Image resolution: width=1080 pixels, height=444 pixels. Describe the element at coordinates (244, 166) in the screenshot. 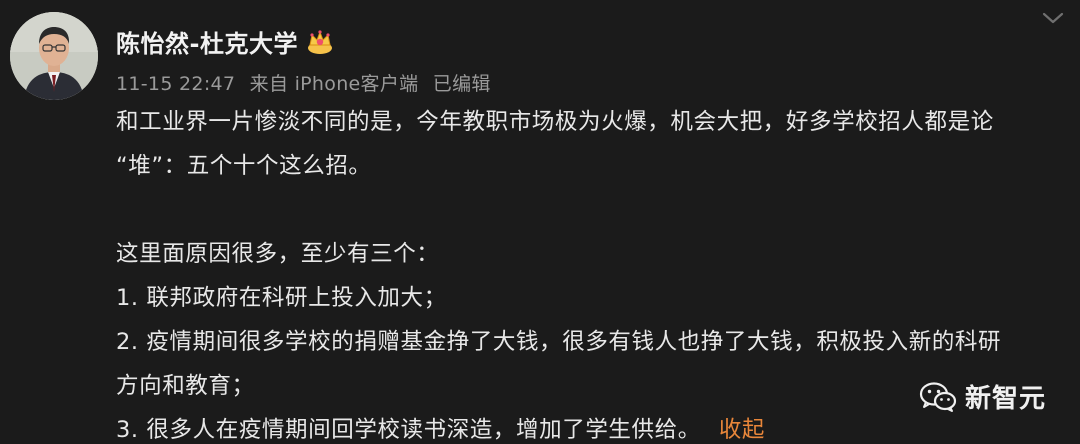

I see `post-text-line: “堆”：五个十个这么招。` at that location.